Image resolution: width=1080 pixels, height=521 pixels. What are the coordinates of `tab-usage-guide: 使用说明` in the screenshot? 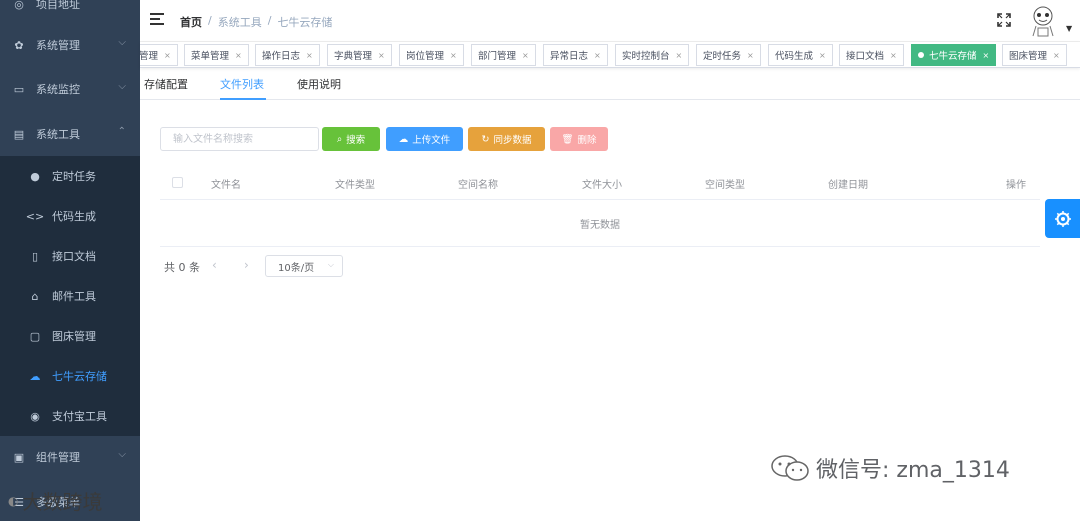 It's located at (319, 84).